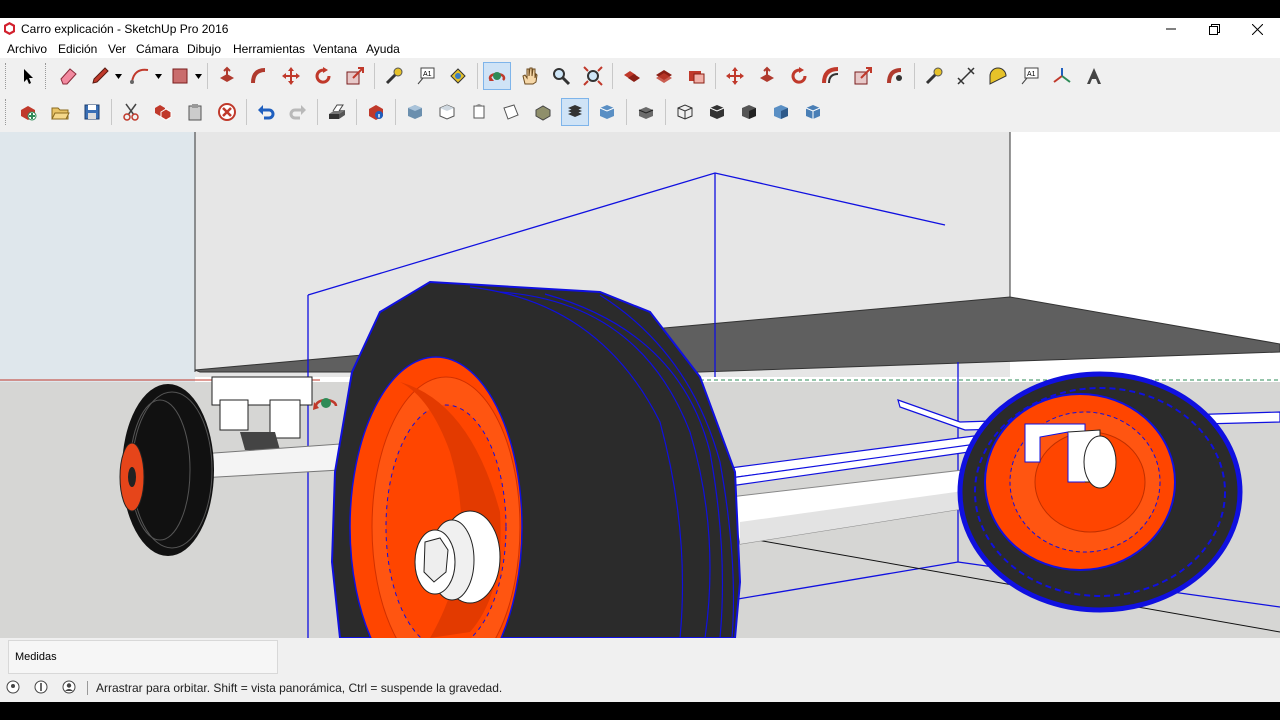 This screenshot has height=720, width=1280. I want to click on save-icon, so click(92, 112).